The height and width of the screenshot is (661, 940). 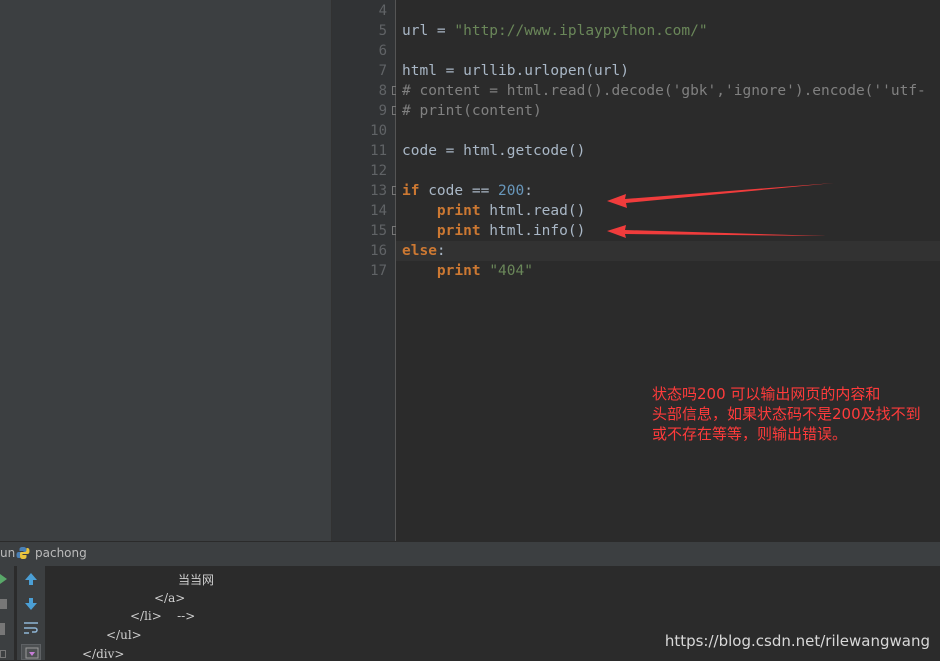 What do you see at coordinates (382, 91) in the screenshot?
I see `line-number: 8` at bounding box center [382, 91].